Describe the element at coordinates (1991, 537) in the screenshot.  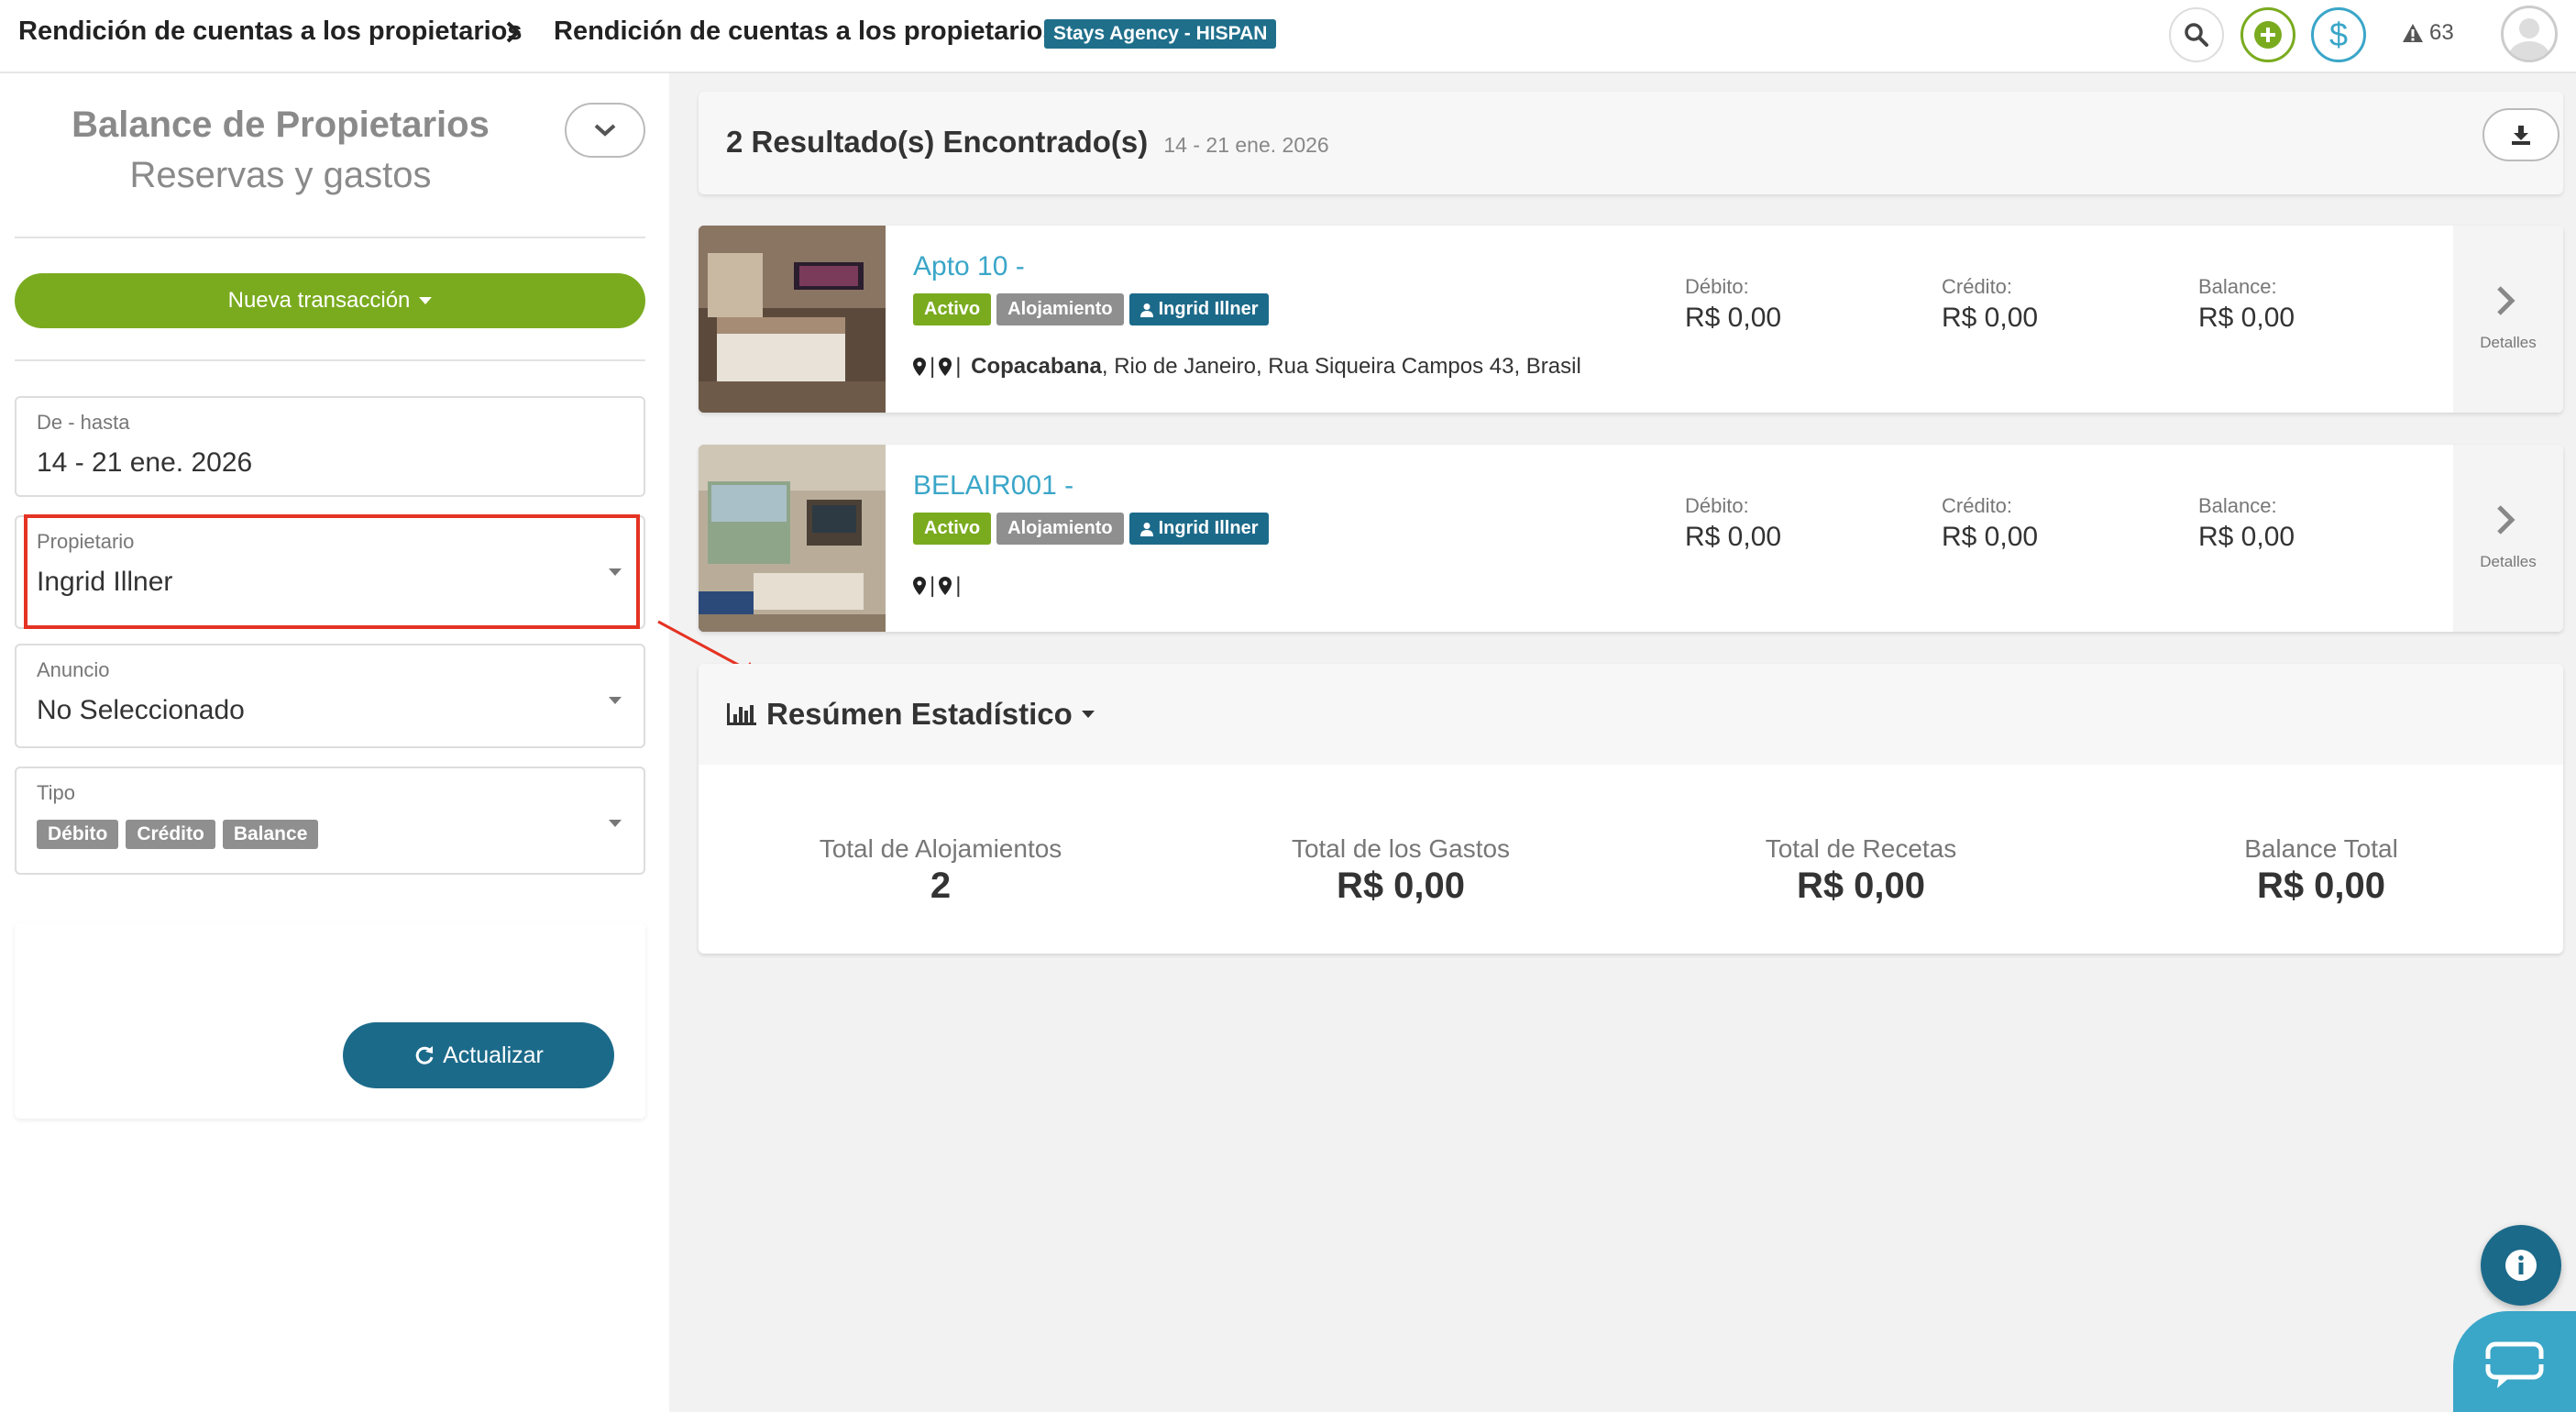
I see `credit-value: R$ 0,00` at that location.